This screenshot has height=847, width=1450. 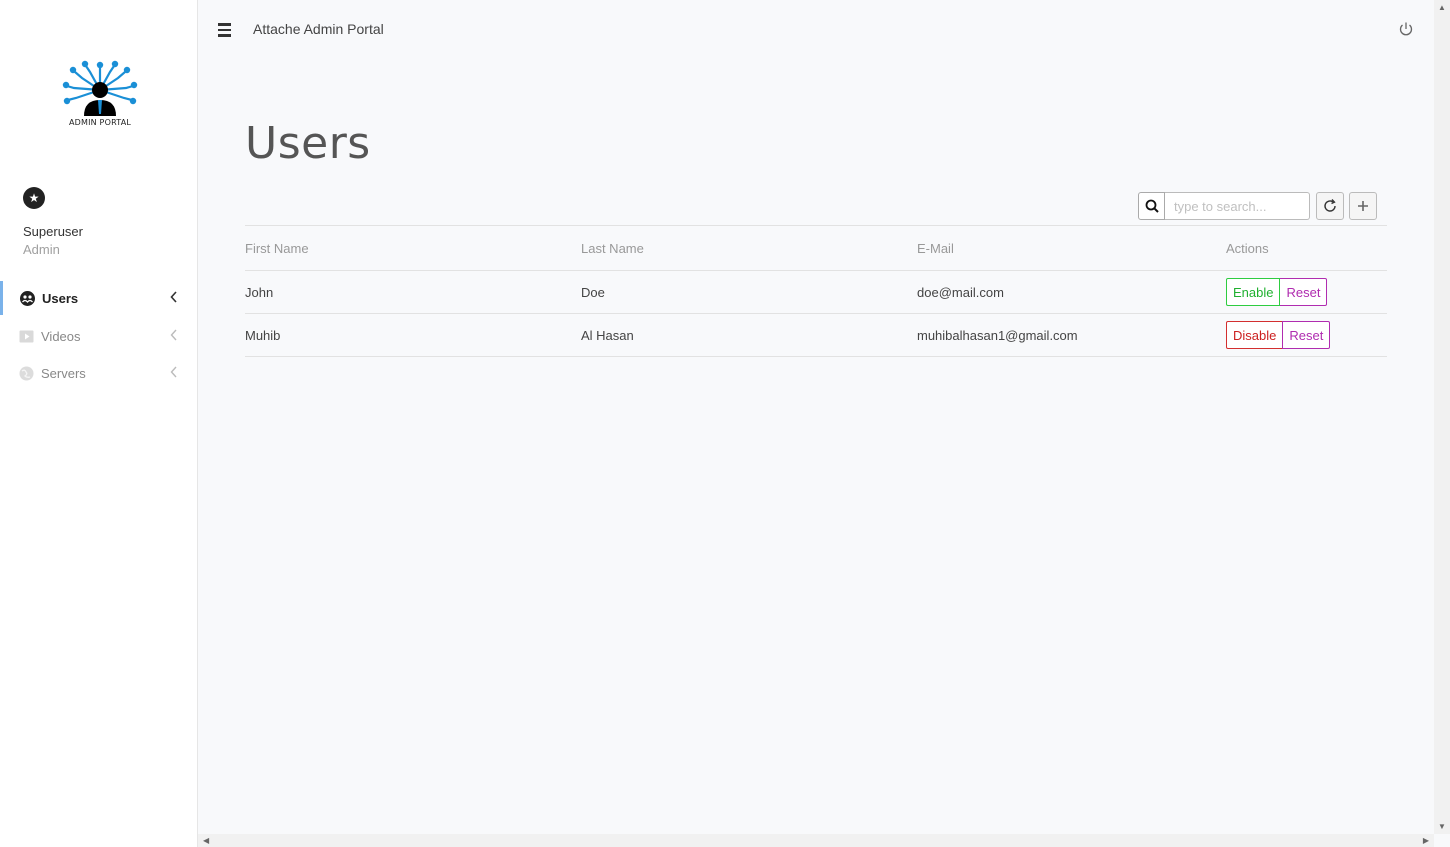 I want to click on refresh-icon, so click(x=1330, y=206).